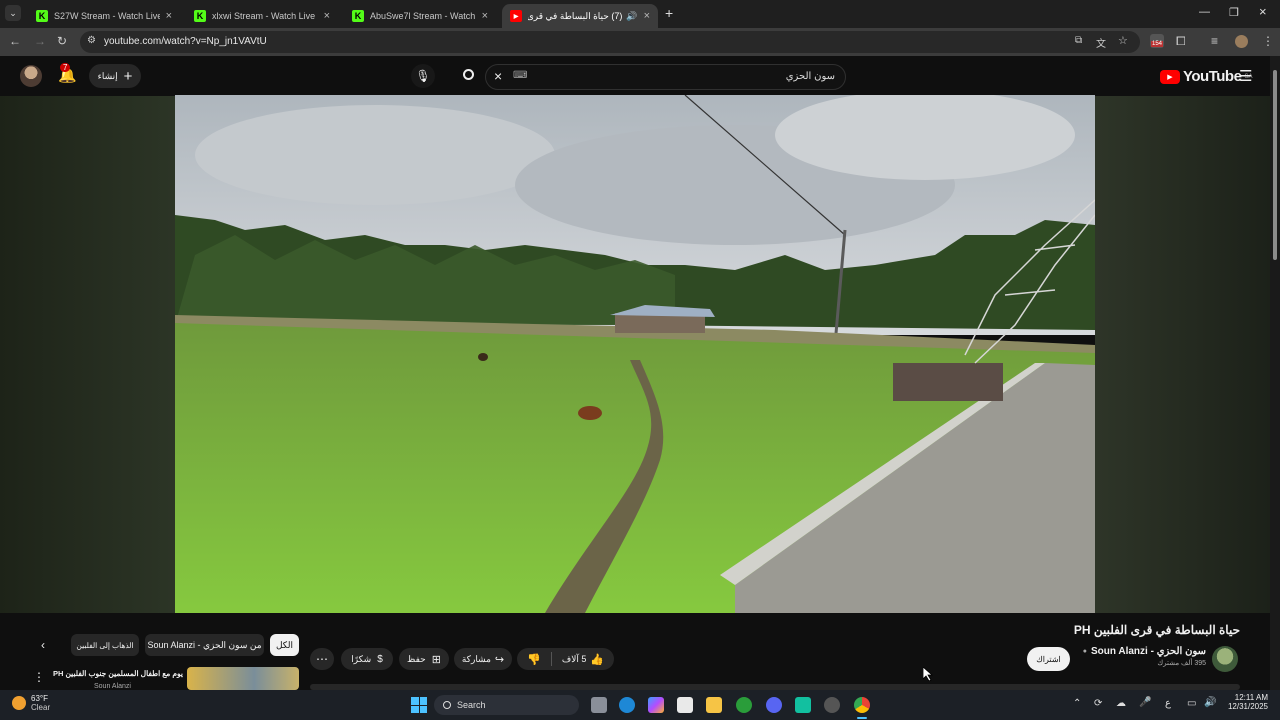 Image resolution: width=1280 pixels, height=720 pixels. I want to click on subscribe-button: اشتراك, so click(1048, 659).